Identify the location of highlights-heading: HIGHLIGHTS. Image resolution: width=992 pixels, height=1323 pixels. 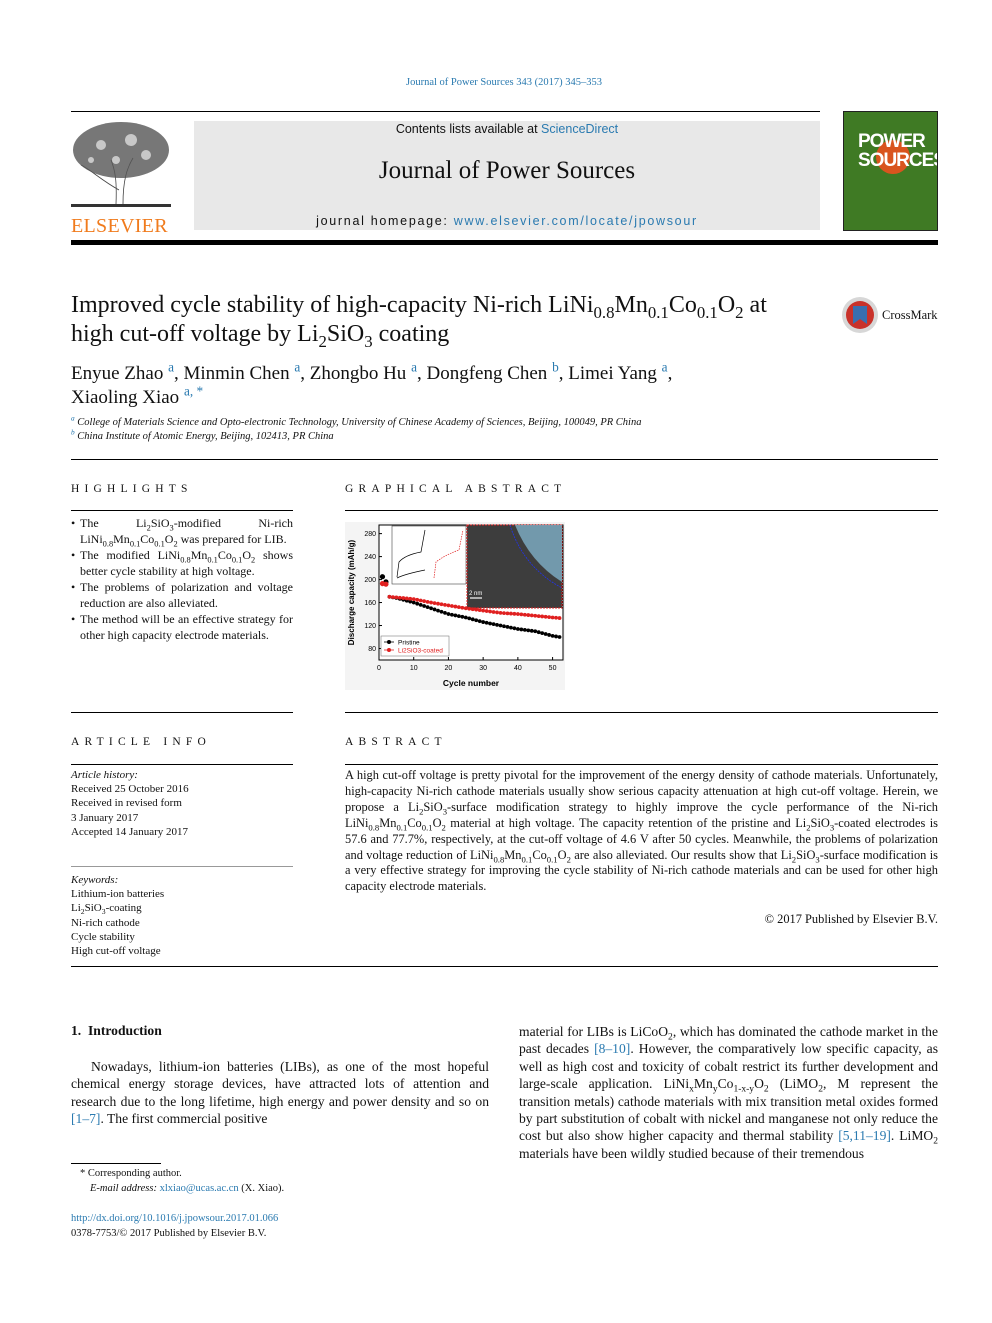
(132, 489).